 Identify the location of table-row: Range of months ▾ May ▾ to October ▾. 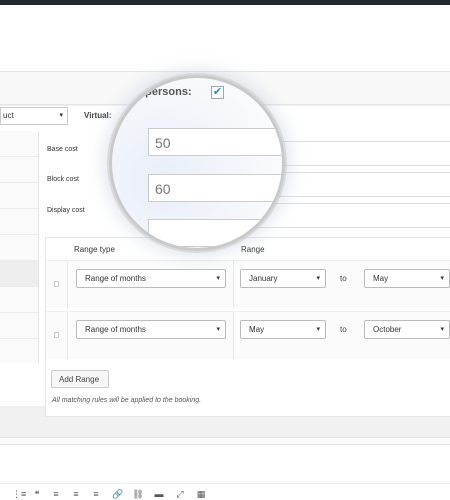
(248, 335).